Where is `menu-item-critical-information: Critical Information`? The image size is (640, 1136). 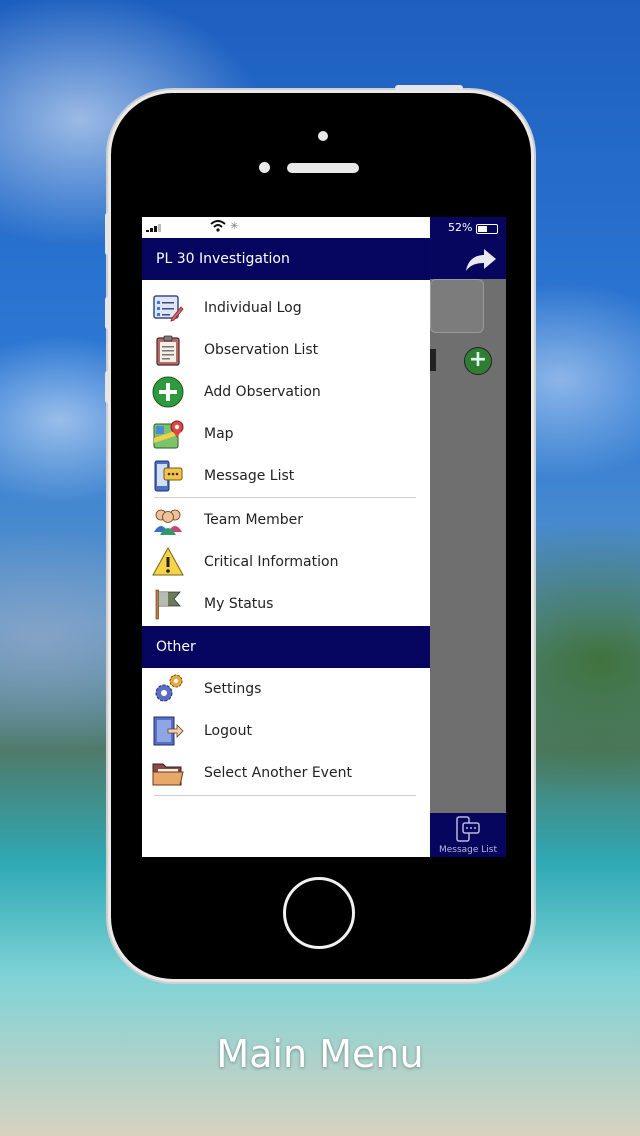
menu-item-critical-information: Critical Information is located at coordinates (286, 562).